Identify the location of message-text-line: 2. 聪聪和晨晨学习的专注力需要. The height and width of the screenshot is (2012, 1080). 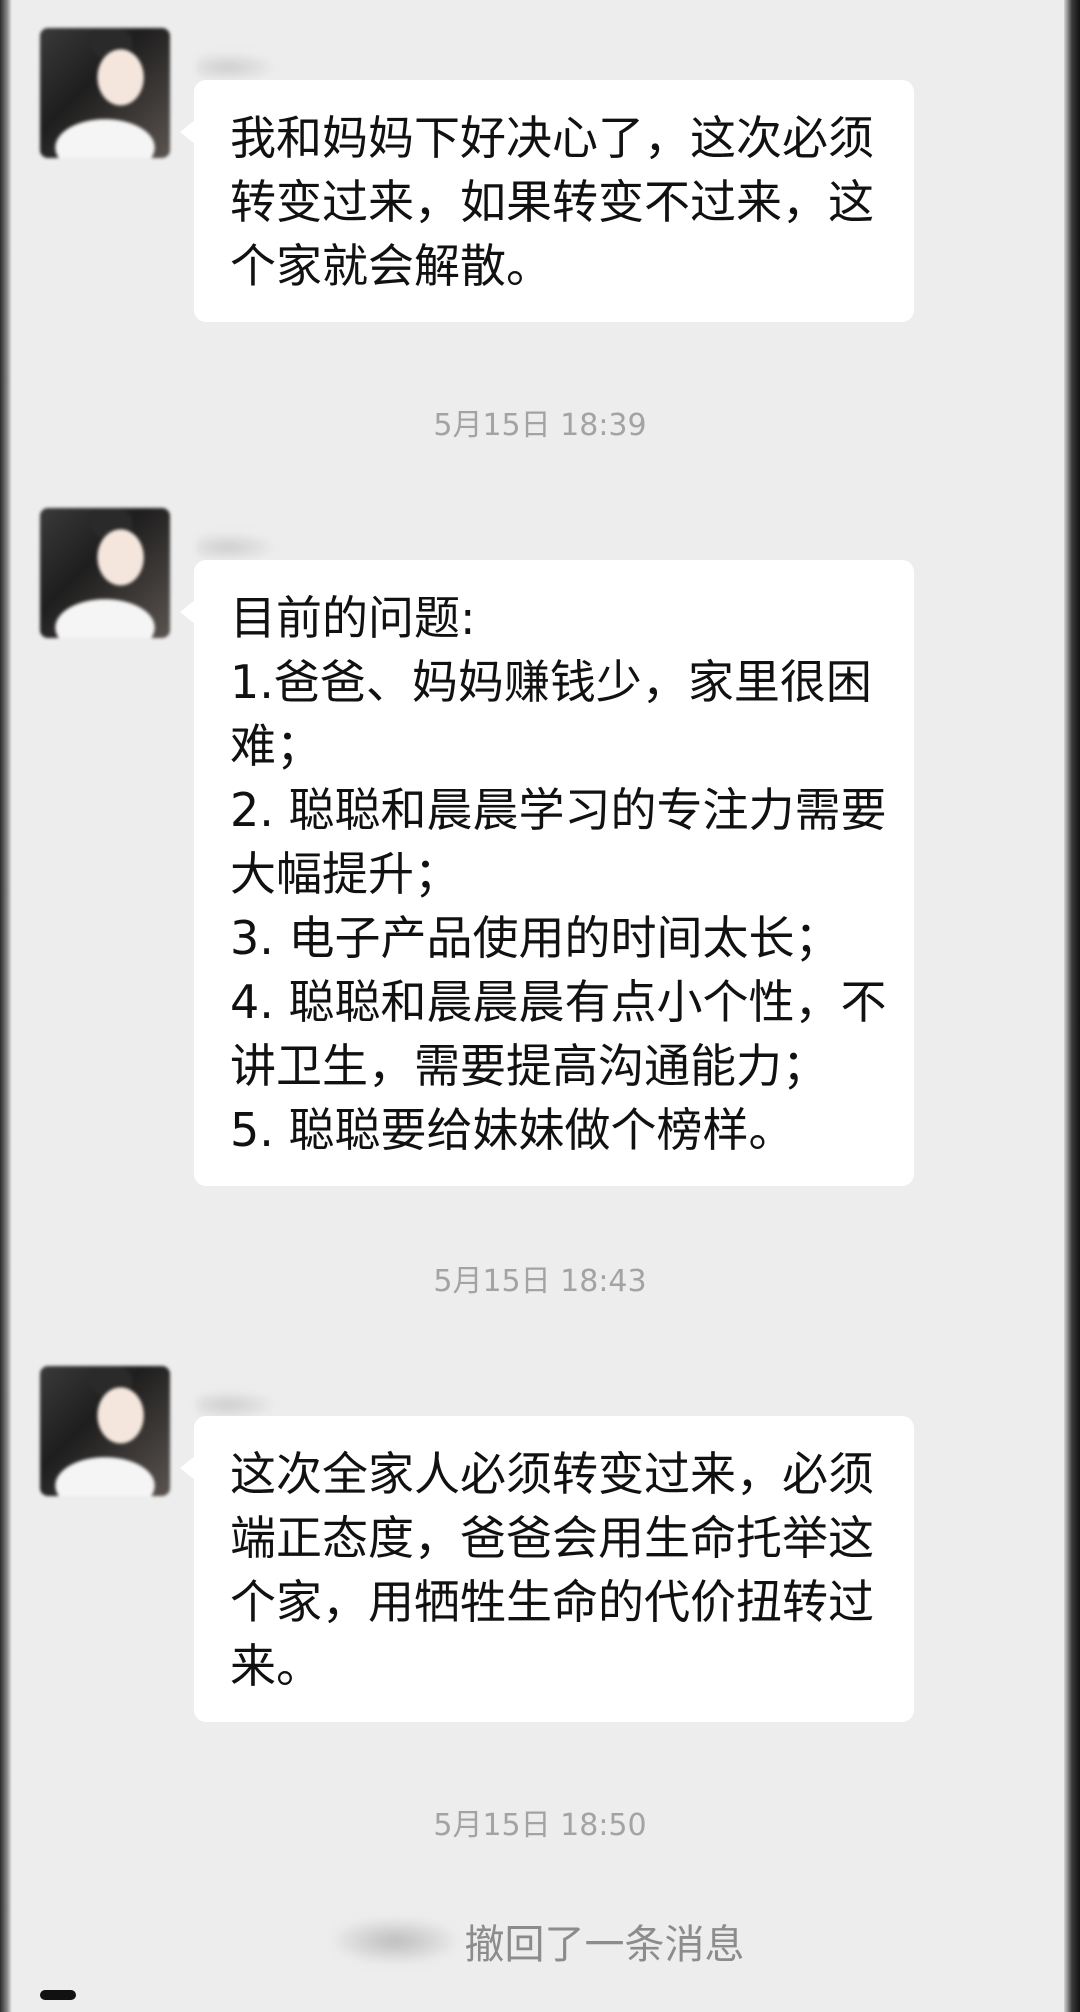
(558, 810).